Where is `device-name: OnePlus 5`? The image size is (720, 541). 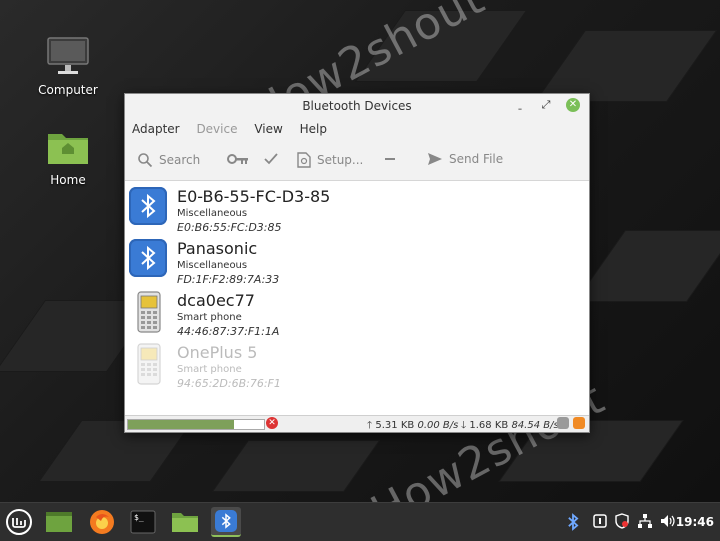 device-name: OnePlus 5 is located at coordinates (217, 352).